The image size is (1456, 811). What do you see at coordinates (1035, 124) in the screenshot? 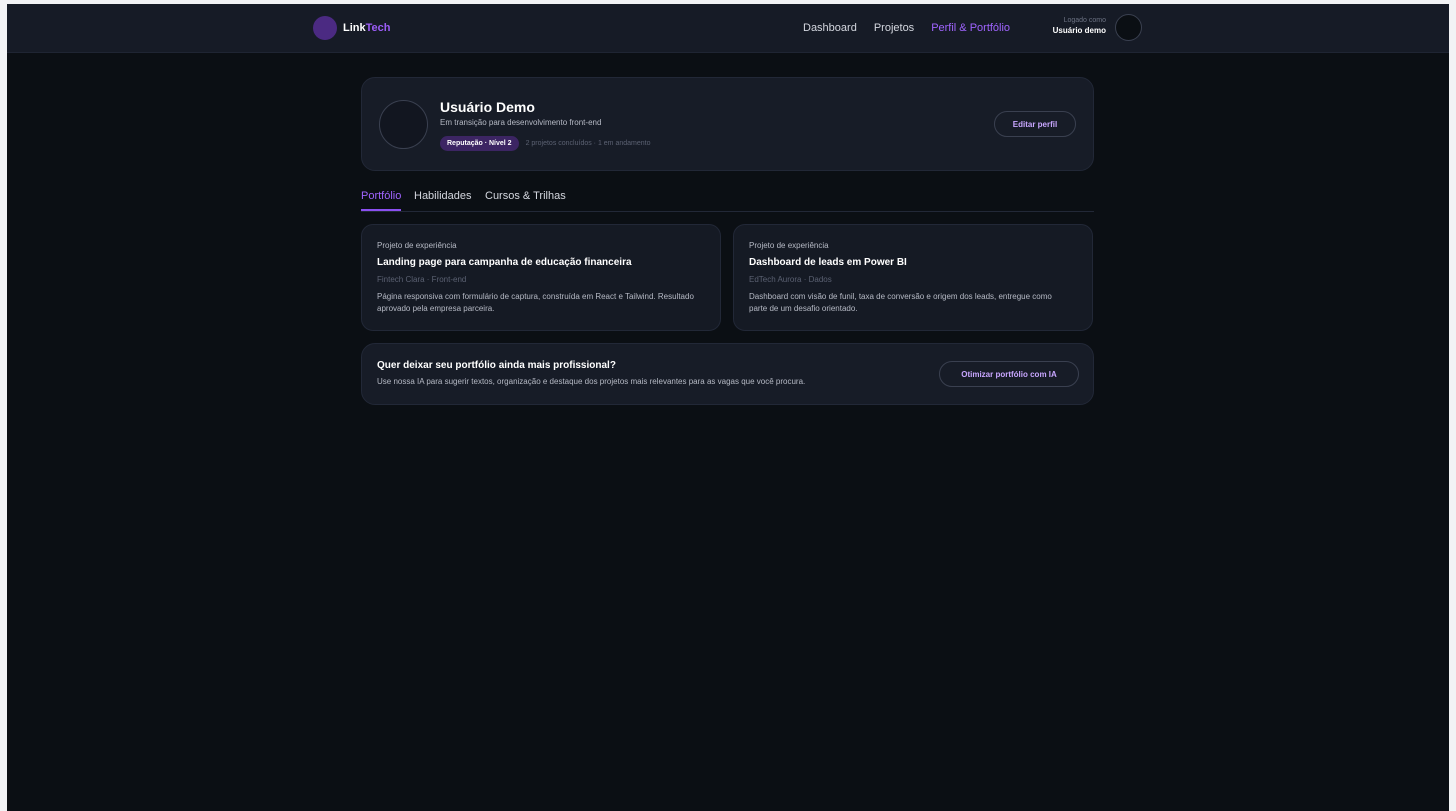
I see `edit-profile-button: Editar perfil` at bounding box center [1035, 124].